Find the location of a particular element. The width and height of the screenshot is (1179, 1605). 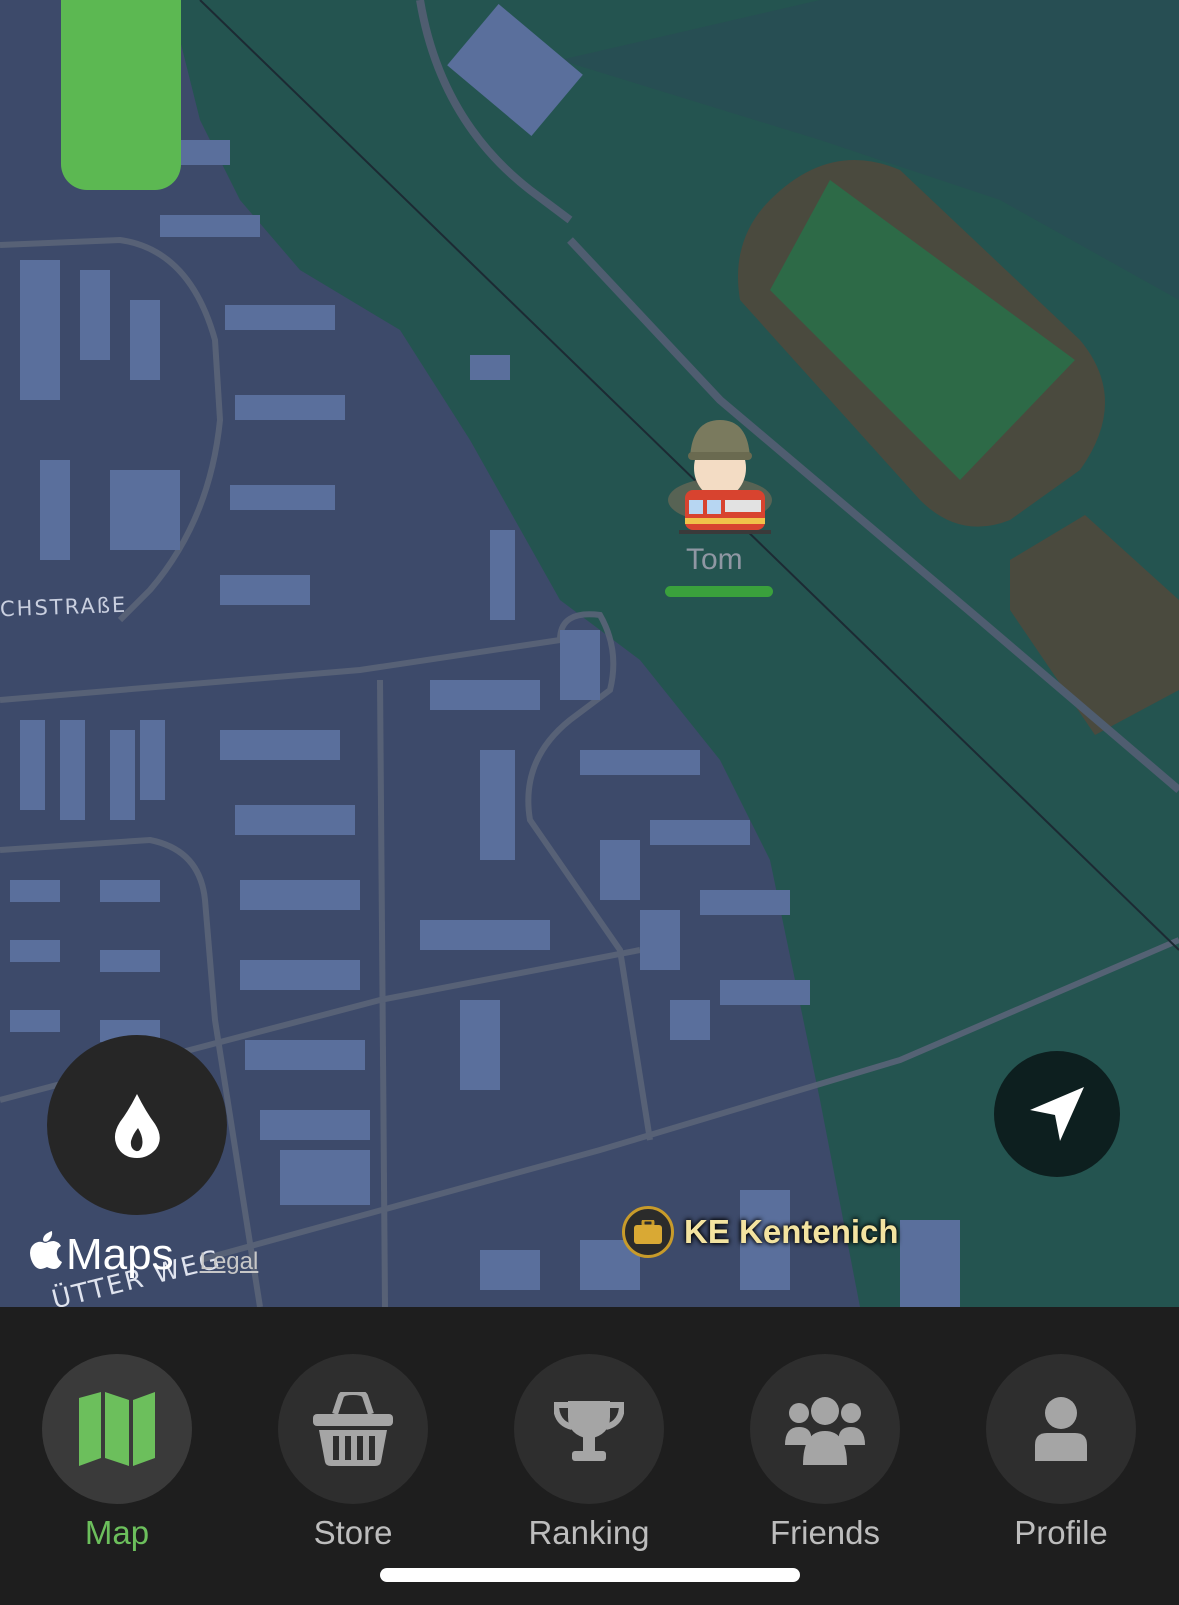

basket-icon is located at coordinates (353, 1429).